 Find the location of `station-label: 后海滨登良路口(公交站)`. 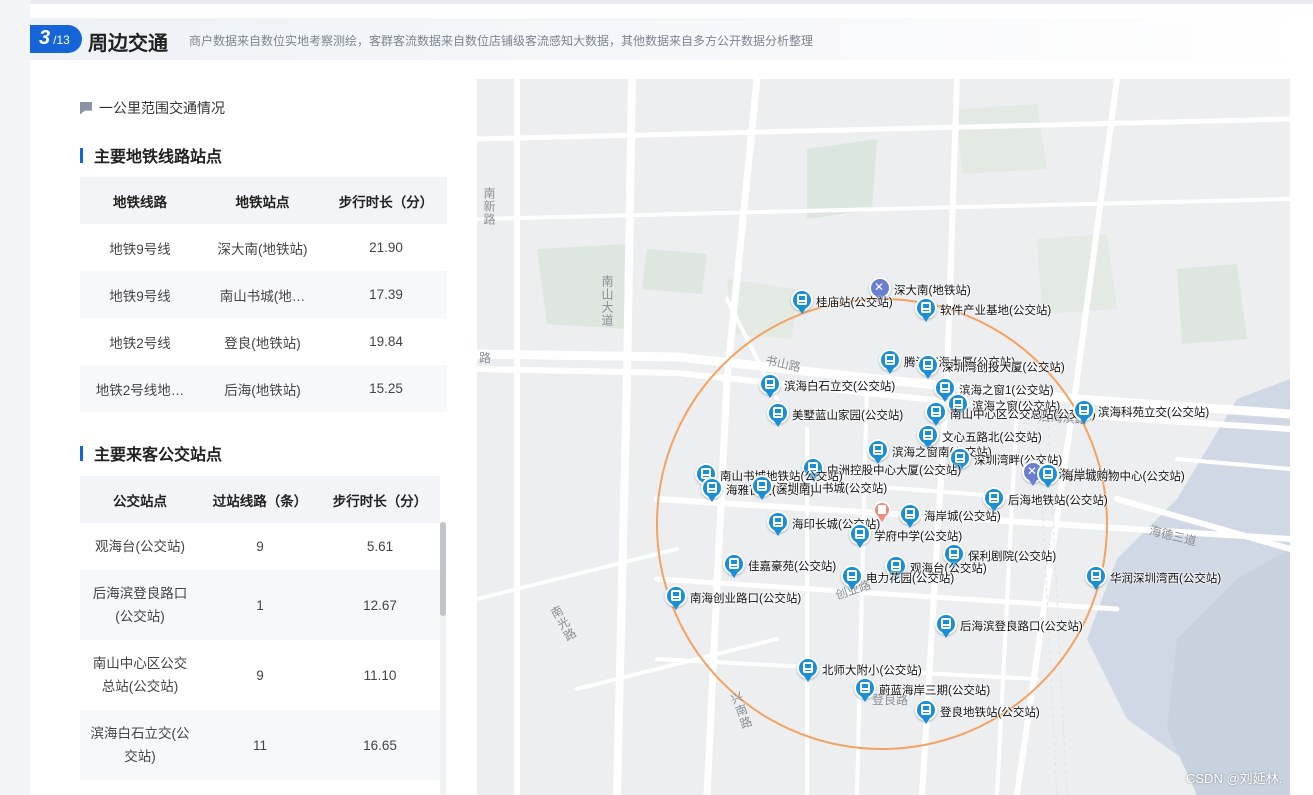

station-label: 后海滨登良路口(公交站) is located at coordinates (1021, 627).